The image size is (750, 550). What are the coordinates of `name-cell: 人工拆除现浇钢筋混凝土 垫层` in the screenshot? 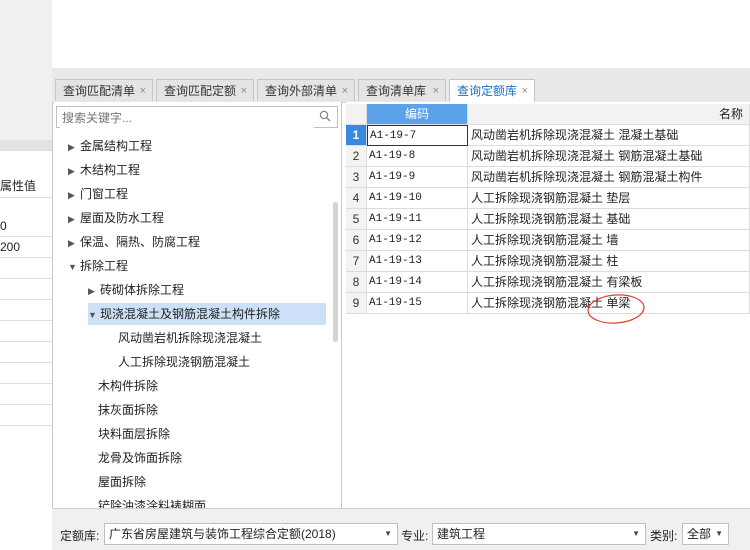 It's located at (609, 198).